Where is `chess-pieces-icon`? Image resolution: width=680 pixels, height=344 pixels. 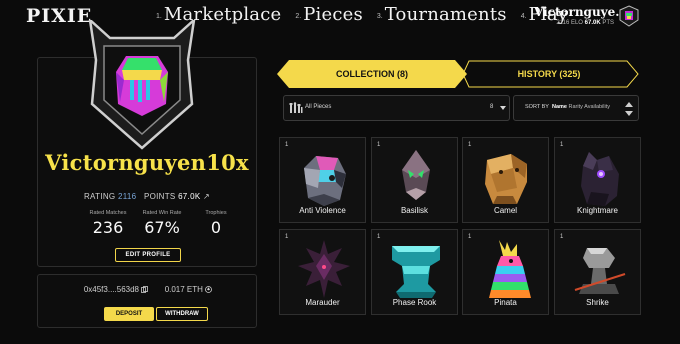 chess-pieces-icon is located at coordinates (296, 107).